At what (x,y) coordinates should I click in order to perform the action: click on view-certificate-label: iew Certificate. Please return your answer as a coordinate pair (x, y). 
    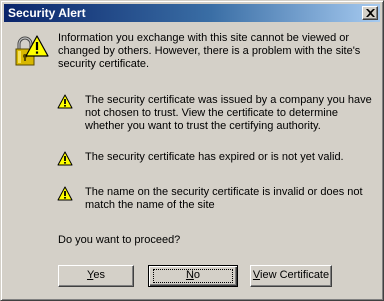
    Looking at the image, I should click on (295, 275).